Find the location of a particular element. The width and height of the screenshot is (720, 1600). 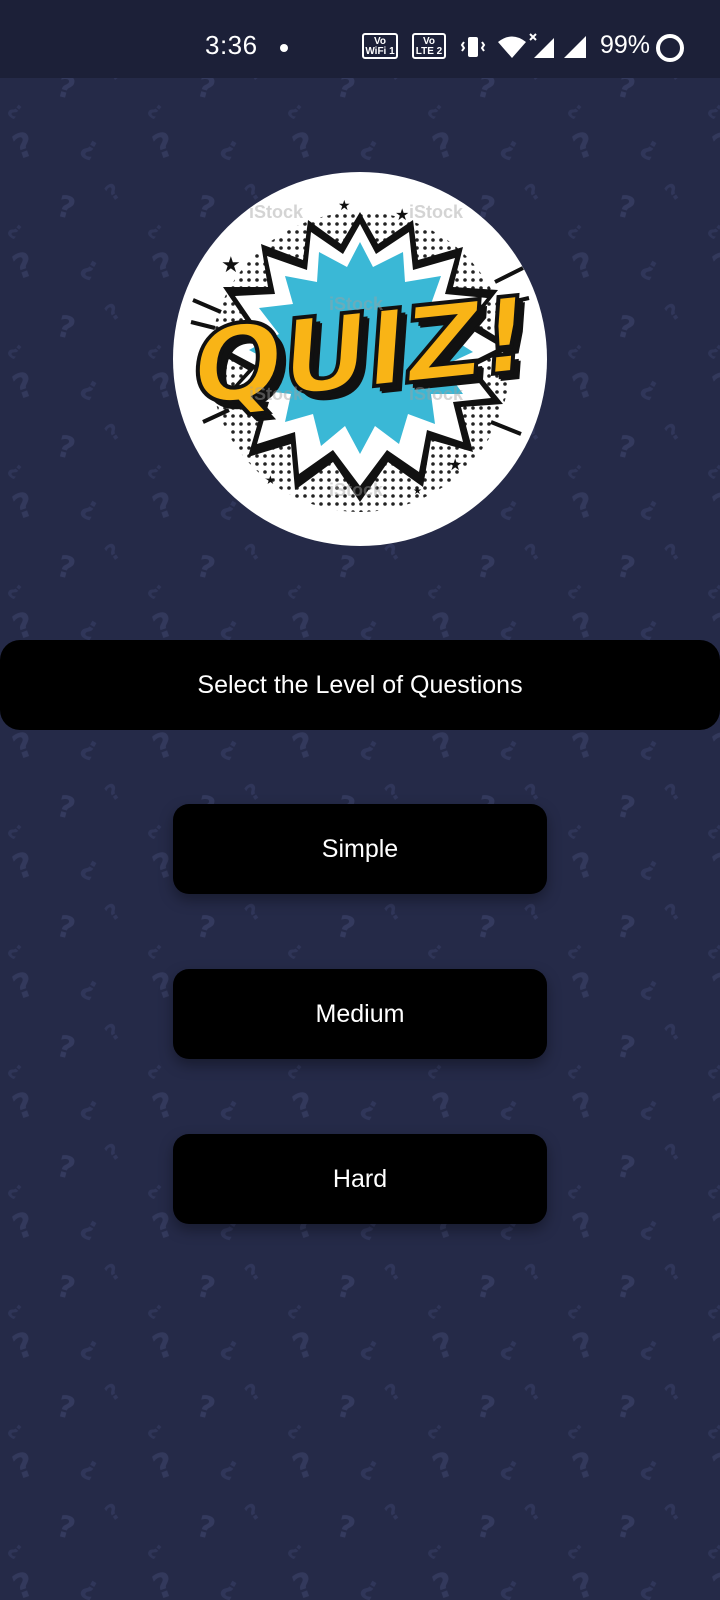

select-level-header: Select the Level of Questions is located at coordinates (360, 685).